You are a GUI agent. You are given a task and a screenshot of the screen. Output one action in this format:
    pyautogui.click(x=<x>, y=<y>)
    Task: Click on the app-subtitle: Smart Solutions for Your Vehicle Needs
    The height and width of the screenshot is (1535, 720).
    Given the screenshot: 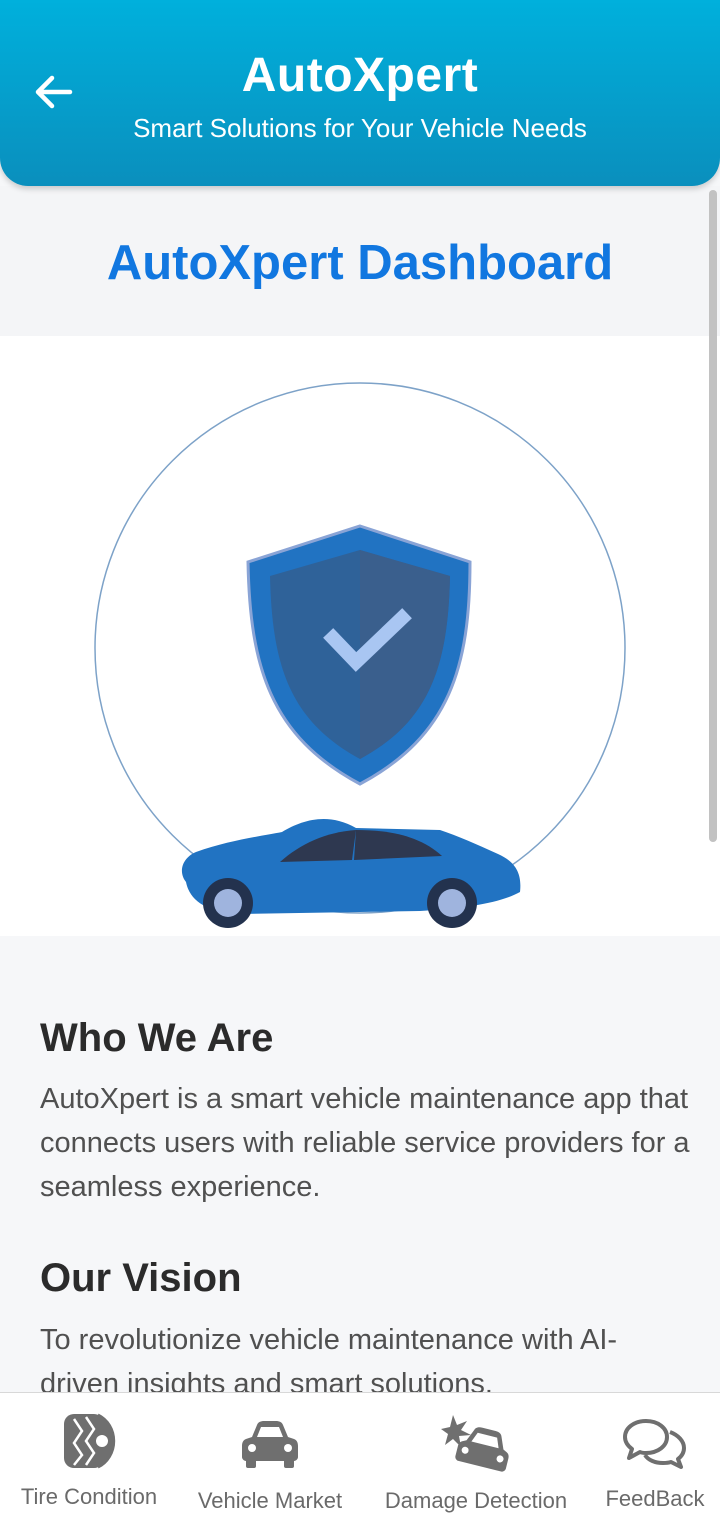 What is the action you would take?
    pyautogui.click(x=360, y=128)
    